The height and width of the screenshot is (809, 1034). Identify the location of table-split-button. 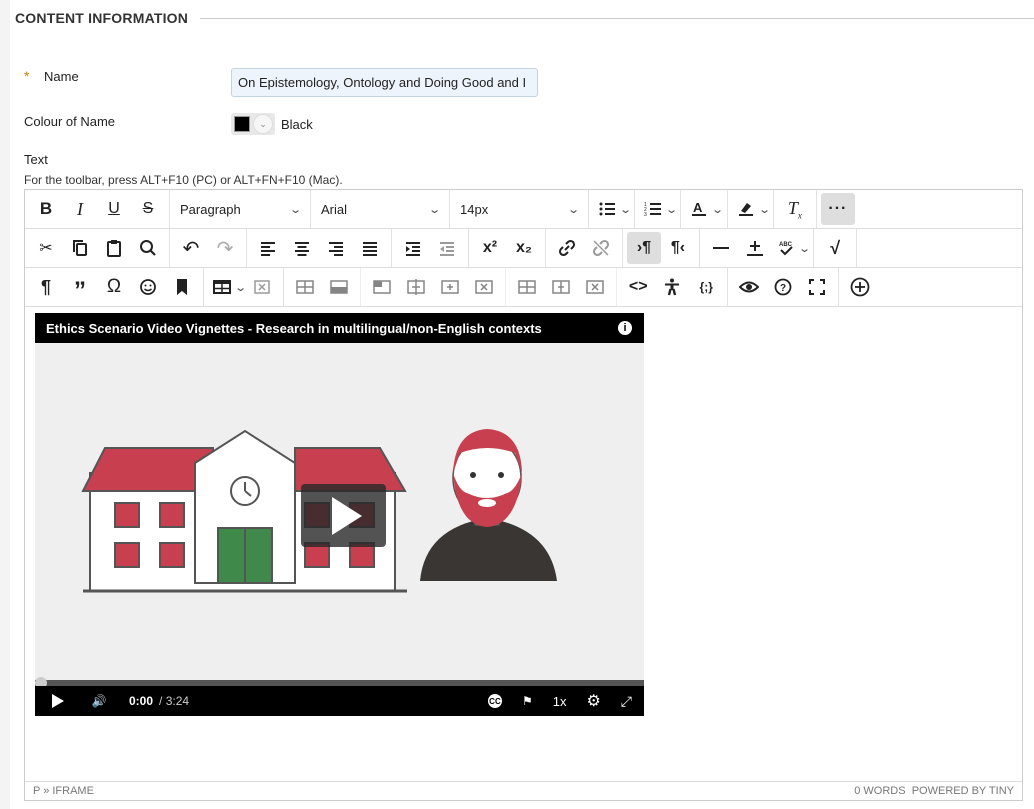
(527, 287).